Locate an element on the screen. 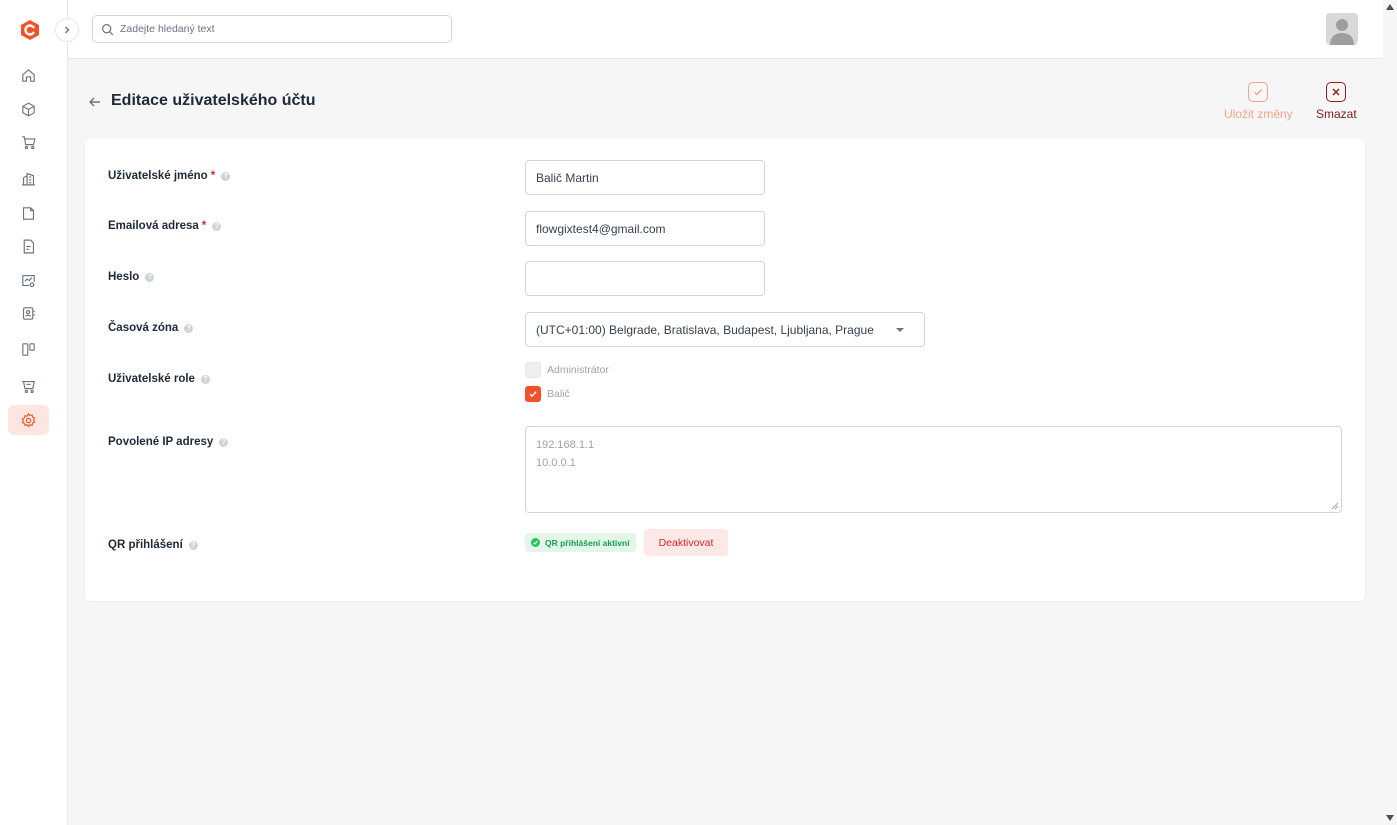 This screenshot has width=1397, height=825. sidebar-item-boards is located at coordinates (28, 349).